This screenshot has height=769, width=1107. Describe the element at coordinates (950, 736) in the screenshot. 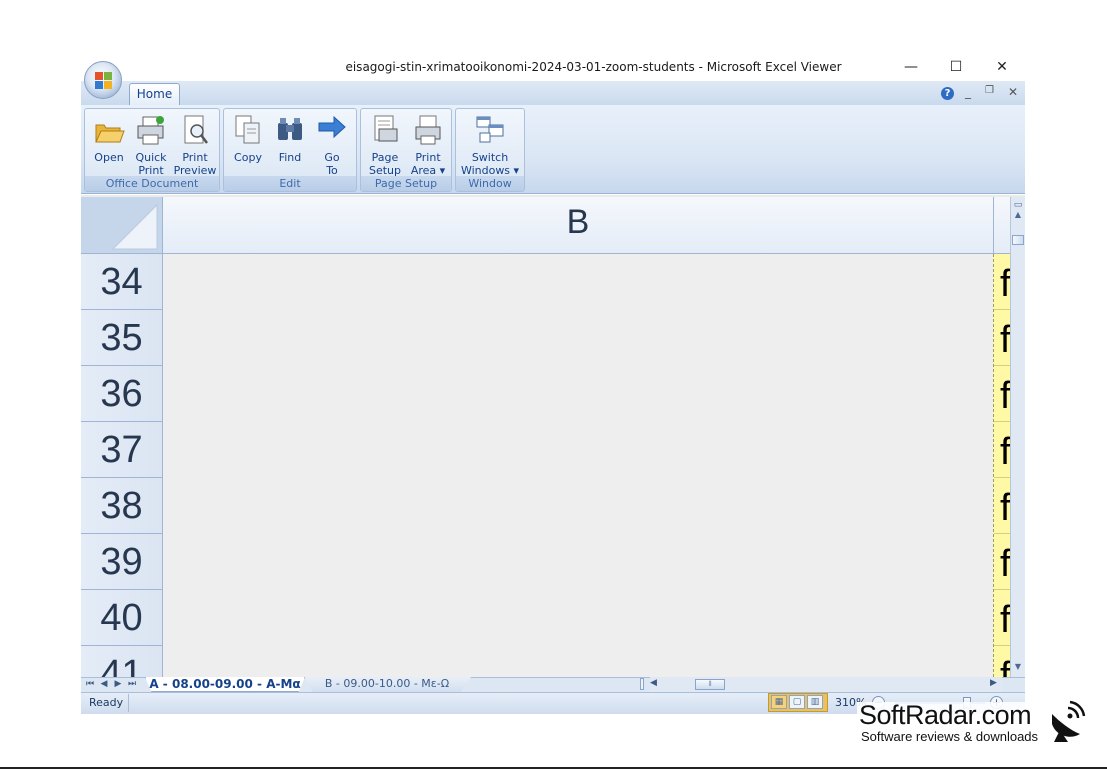

I see `watermark-tagline: Software reviews & downloads` at that location.